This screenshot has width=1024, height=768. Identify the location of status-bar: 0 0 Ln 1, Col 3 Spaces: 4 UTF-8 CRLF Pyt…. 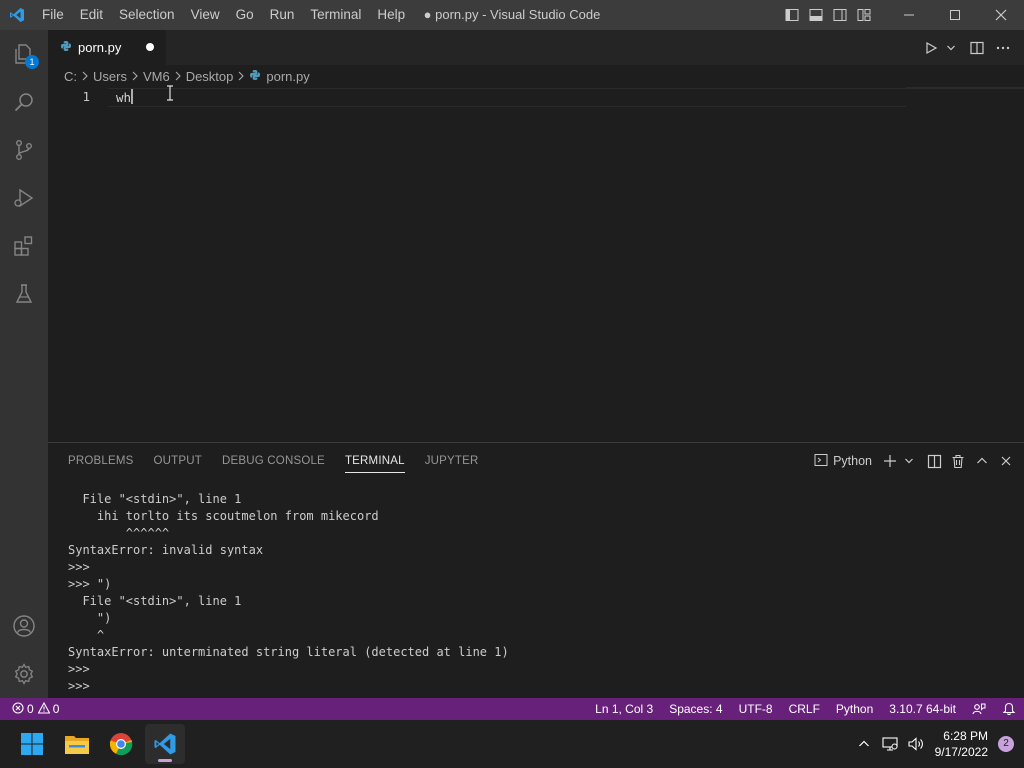
(512, 709).